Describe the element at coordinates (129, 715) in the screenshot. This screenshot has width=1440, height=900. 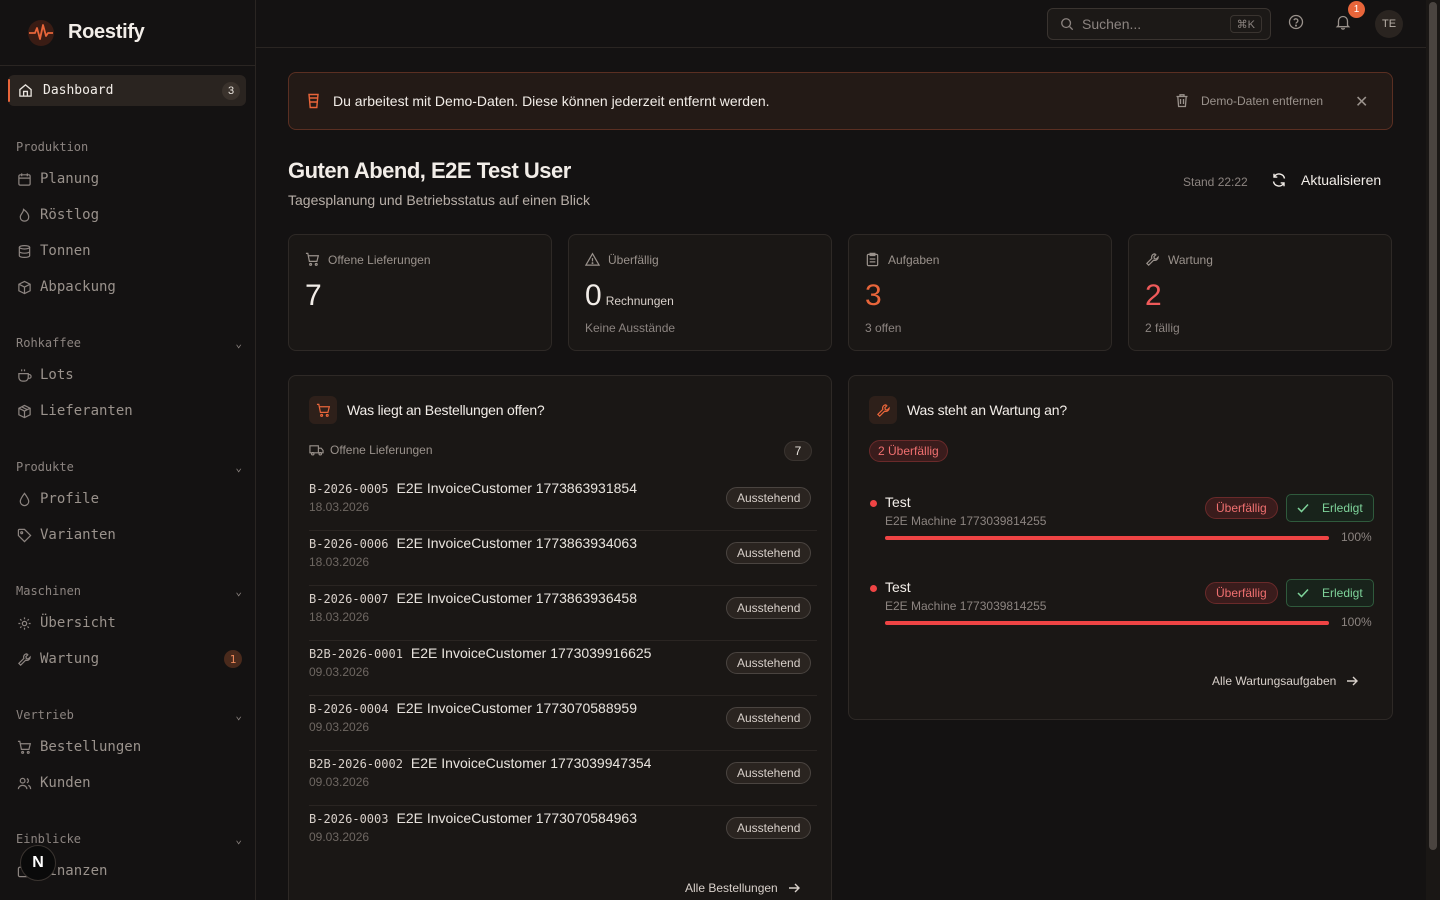
I see `section-vertrieb: Vertrieb ⌄` at that location.